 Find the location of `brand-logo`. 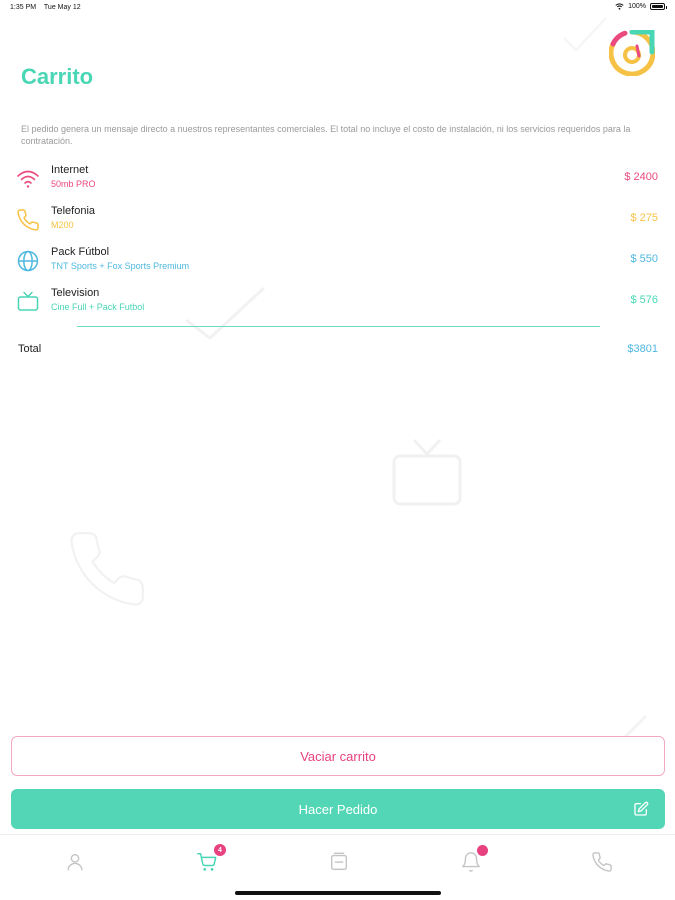

brand-logo is located at coordinates (632, 53).